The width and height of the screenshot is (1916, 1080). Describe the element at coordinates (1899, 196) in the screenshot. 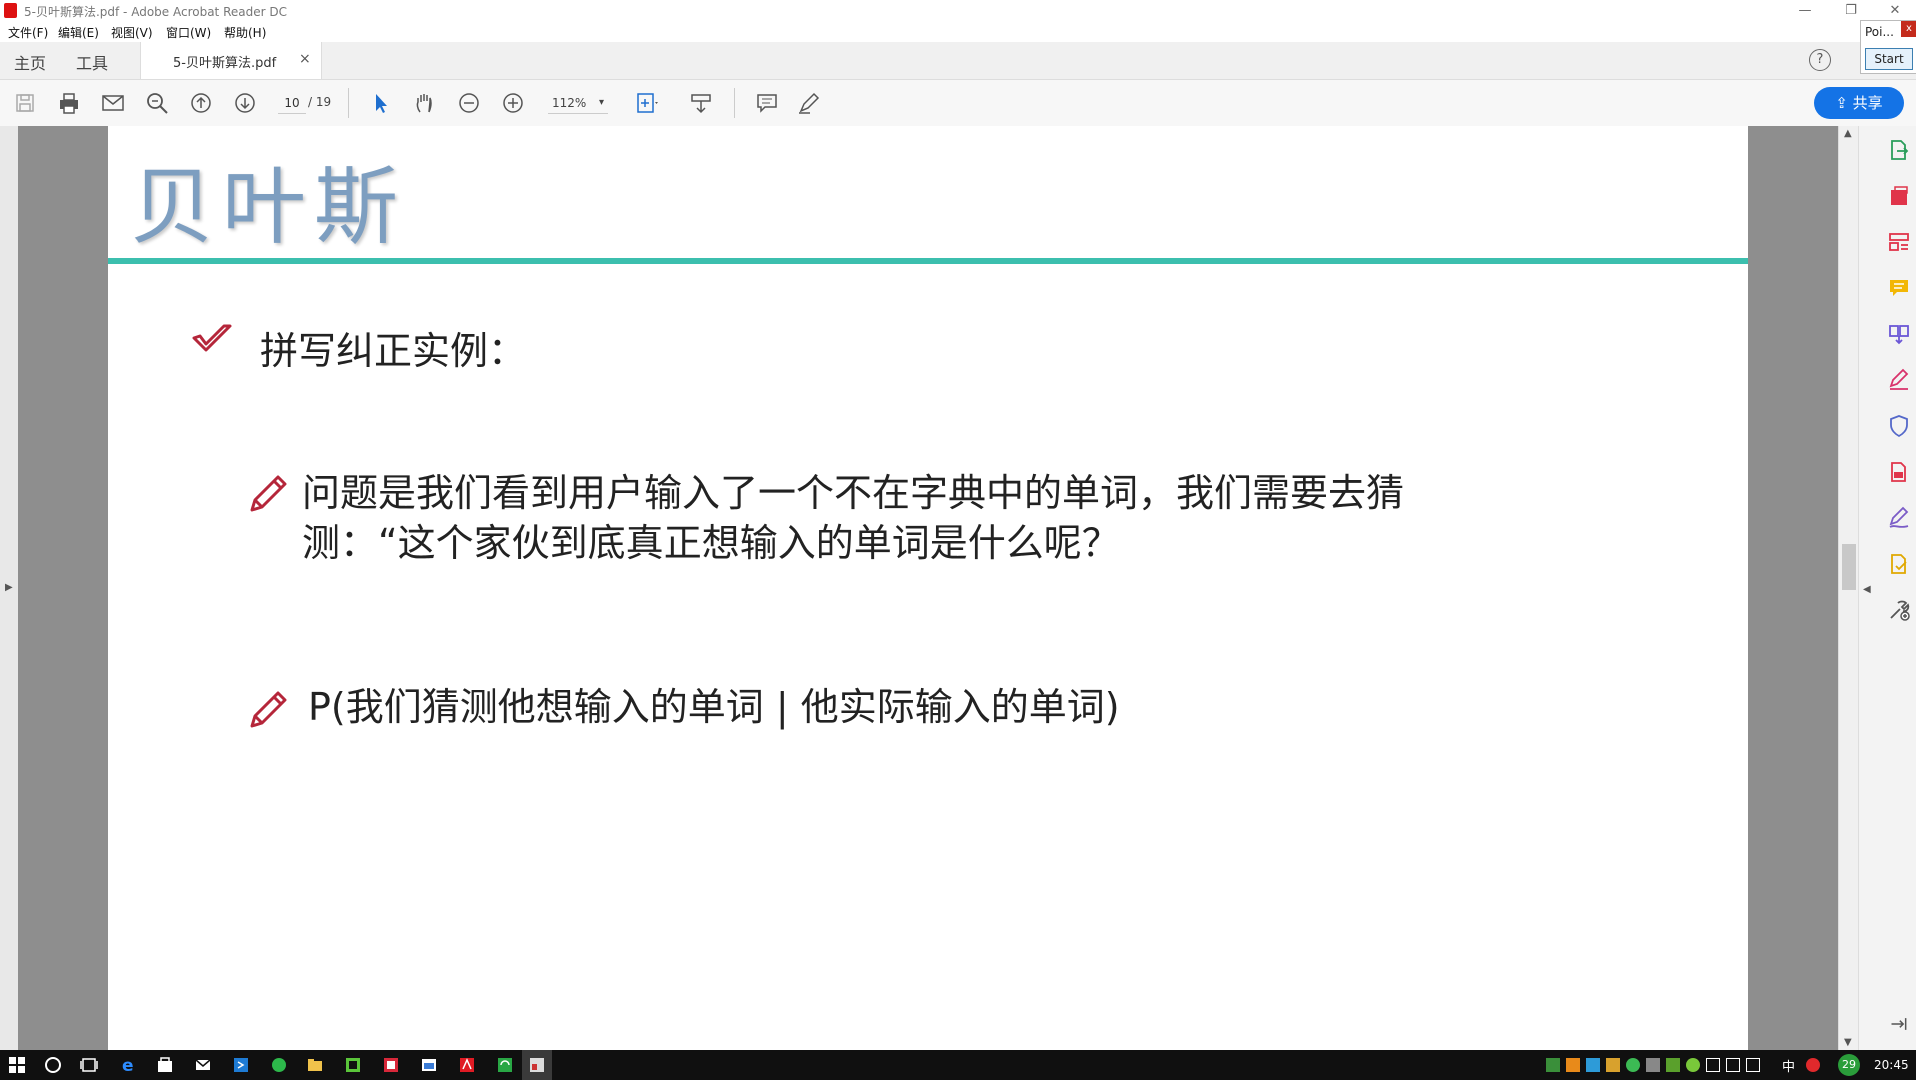

I see `create-pdf-icon` at that location.